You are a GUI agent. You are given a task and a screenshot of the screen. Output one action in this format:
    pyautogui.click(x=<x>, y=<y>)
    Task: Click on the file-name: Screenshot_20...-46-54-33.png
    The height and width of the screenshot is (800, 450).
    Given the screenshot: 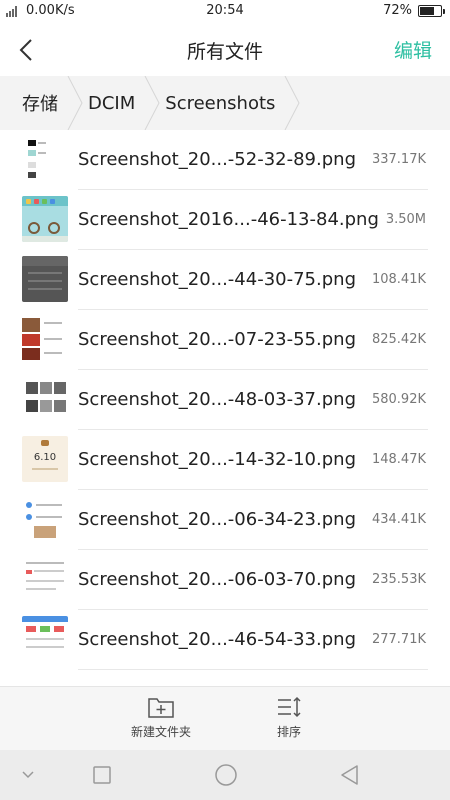 What is the action you would take?
    pyautogui.click(x=217, y=639)
    